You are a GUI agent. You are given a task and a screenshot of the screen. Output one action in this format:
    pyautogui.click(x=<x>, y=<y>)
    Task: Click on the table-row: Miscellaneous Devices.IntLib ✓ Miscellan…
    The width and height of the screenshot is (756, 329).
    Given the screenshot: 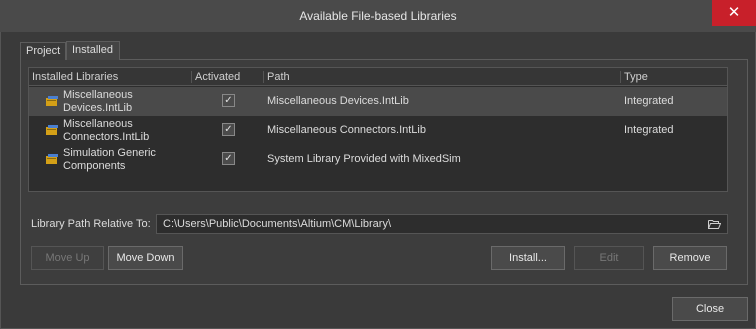 What is the action you would take?
    pyautogui.click(x=378, y=101)
    